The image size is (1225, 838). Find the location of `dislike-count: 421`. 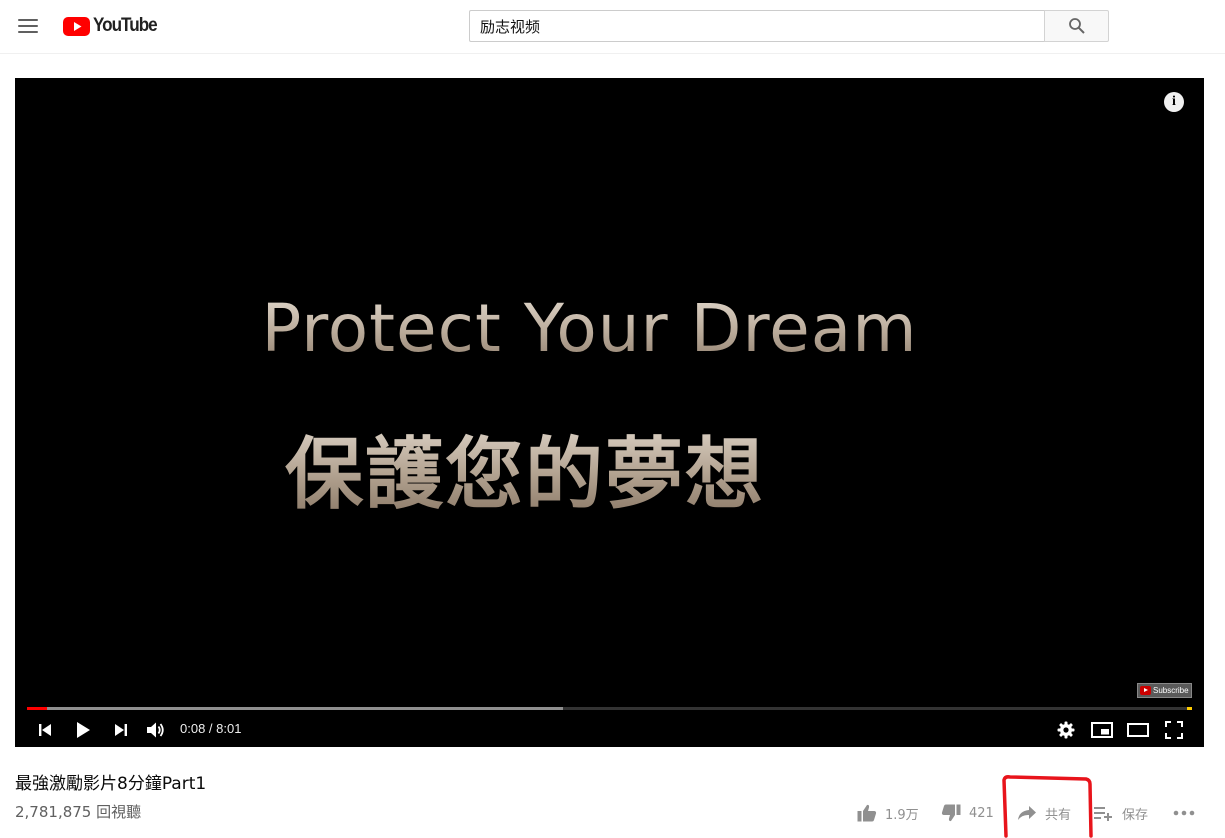

dislike-count: 421 is located at coordinates (981, 813).